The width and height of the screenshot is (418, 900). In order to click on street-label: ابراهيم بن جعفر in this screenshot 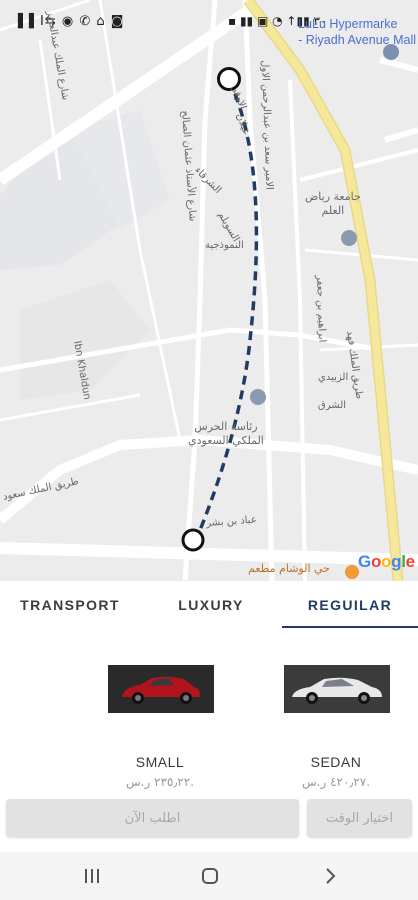, I will do `click(321, 309)`.